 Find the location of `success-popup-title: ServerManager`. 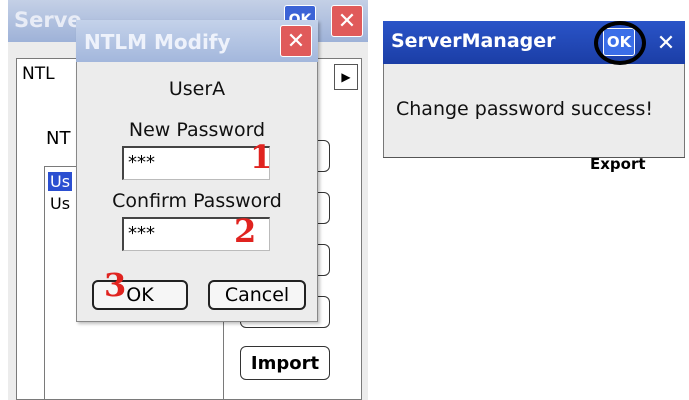

success-popup-title: ServerManager is located at coordinates (473, 41).